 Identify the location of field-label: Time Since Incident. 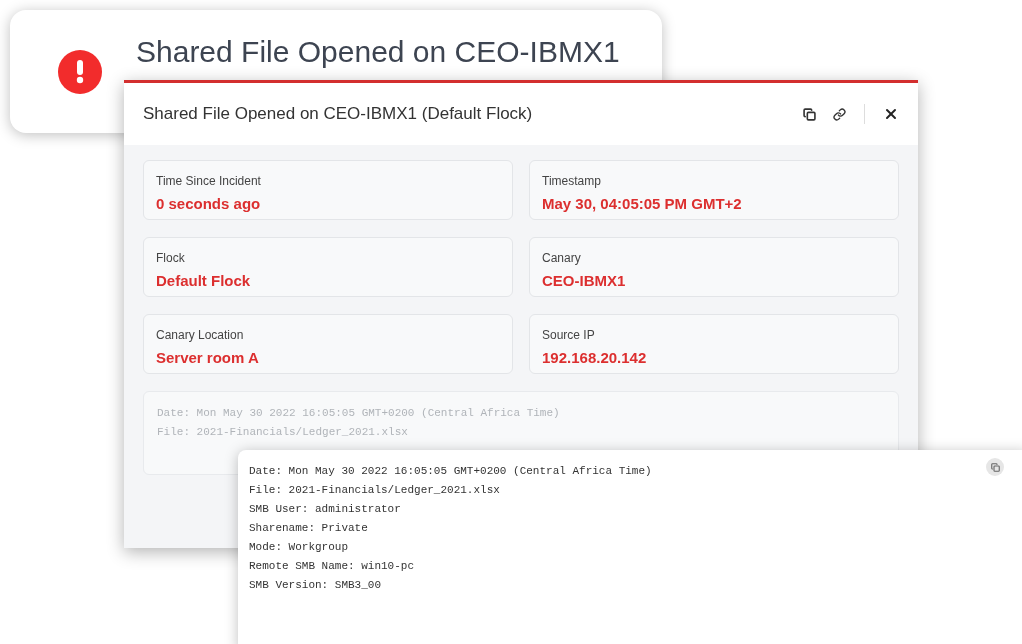
(209, 181).